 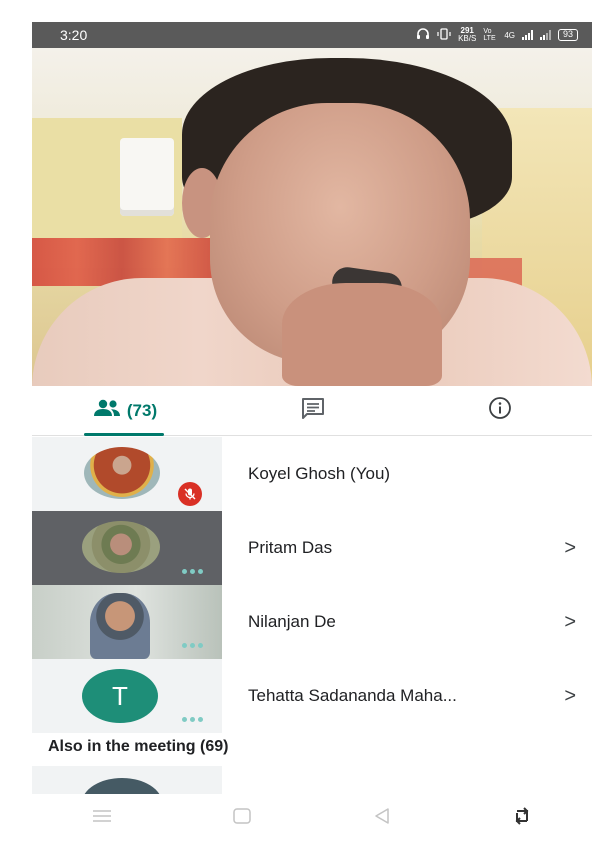 I want to click on back-nav-button, so click(x=382, y=816).